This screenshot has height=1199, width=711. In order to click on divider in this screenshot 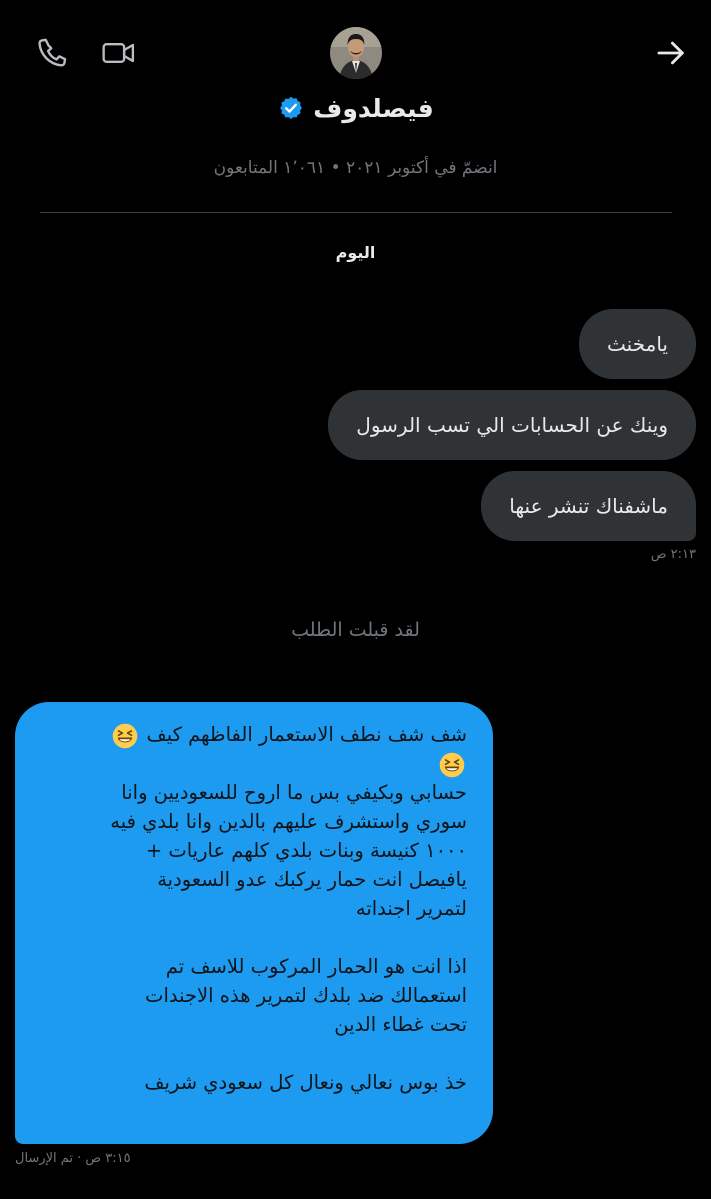, I will do `click(356, 212)`.